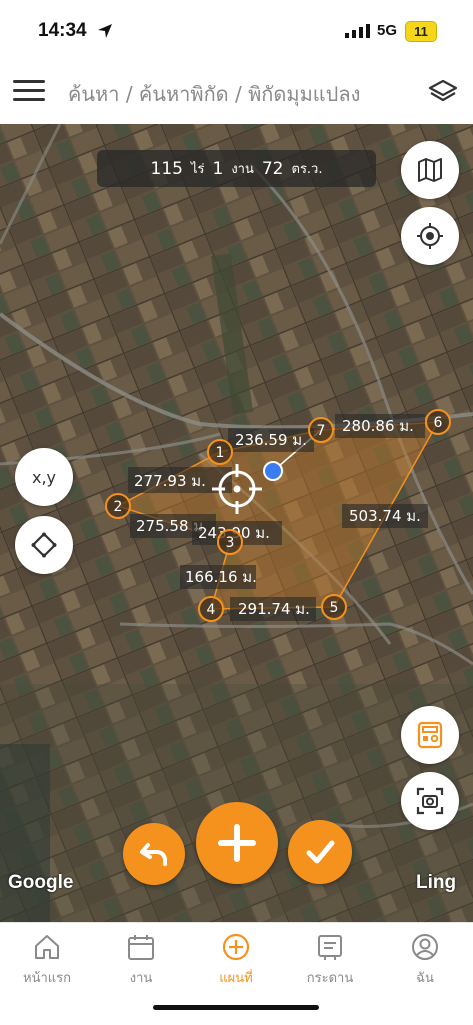  What do you see at coordinates (421, 31) in the screenshot?
I see `battery-indicator: 11` at bounding box center [421, 31].